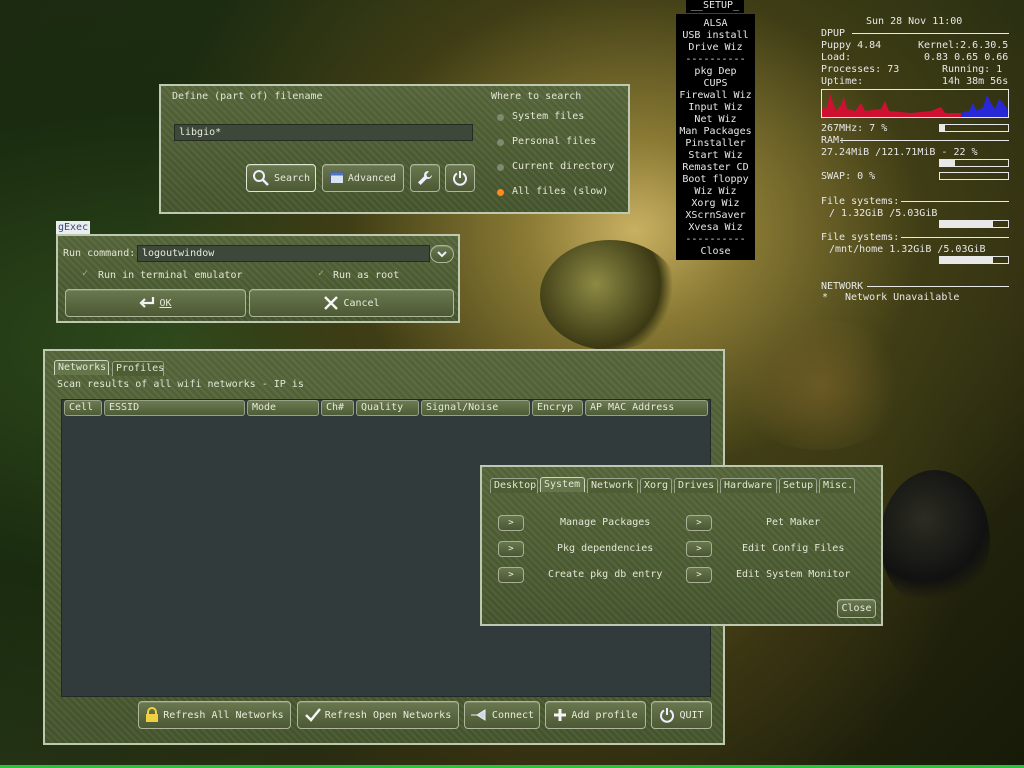 The width and height of the screenshot is (1024, 768). Describe the element at coordinates (974, 176) in the screenshot. I see `swap-bar` at that location.